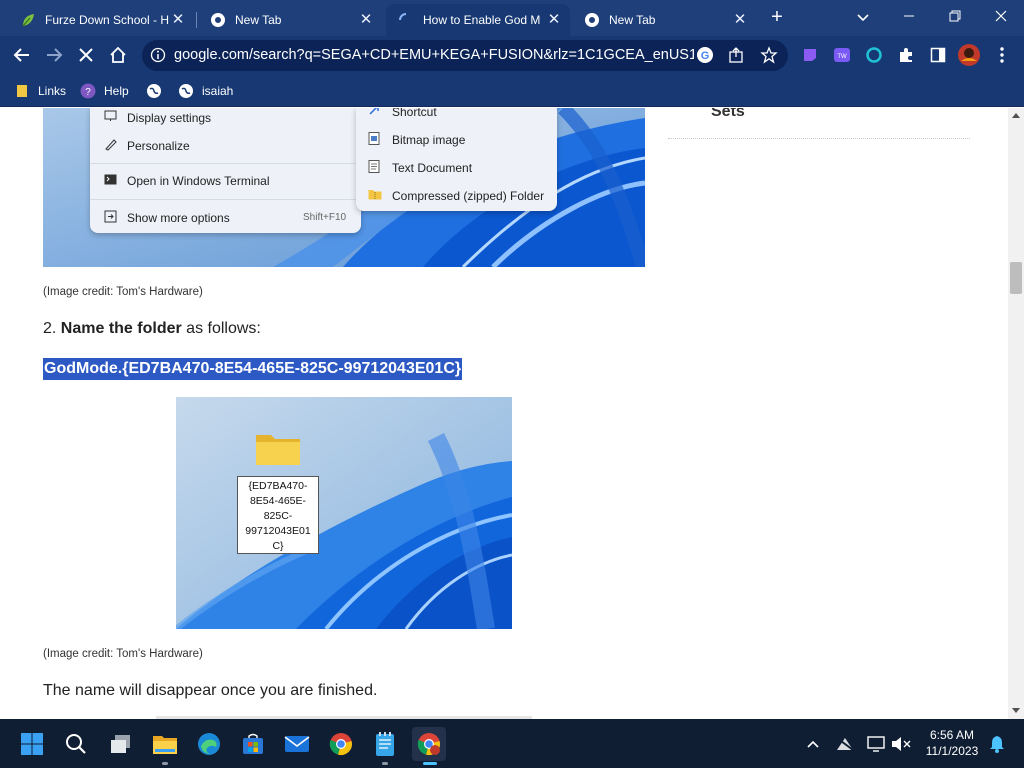 The height and width of the screenshot is (768, 1024). I want to click on close-window-button, so click(1001, 16).